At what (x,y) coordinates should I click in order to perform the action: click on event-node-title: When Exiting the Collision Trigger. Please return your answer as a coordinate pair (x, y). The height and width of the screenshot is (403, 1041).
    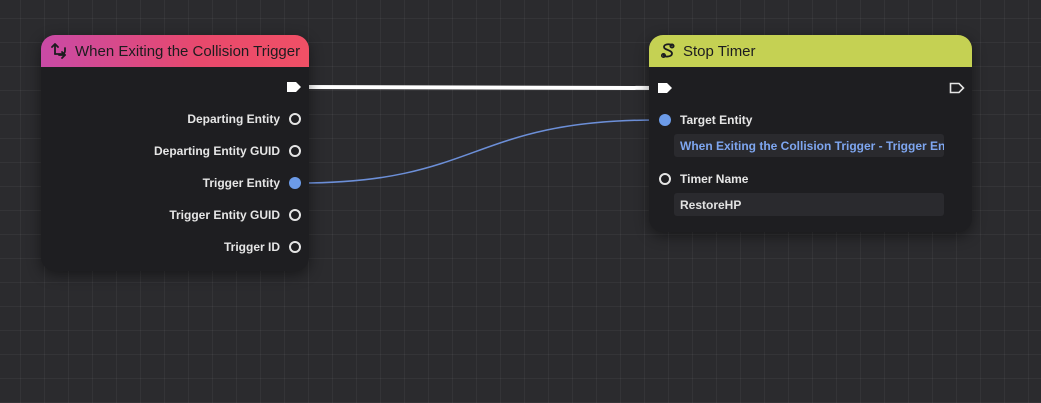
    Looking at the image, I should click on (188, 51).